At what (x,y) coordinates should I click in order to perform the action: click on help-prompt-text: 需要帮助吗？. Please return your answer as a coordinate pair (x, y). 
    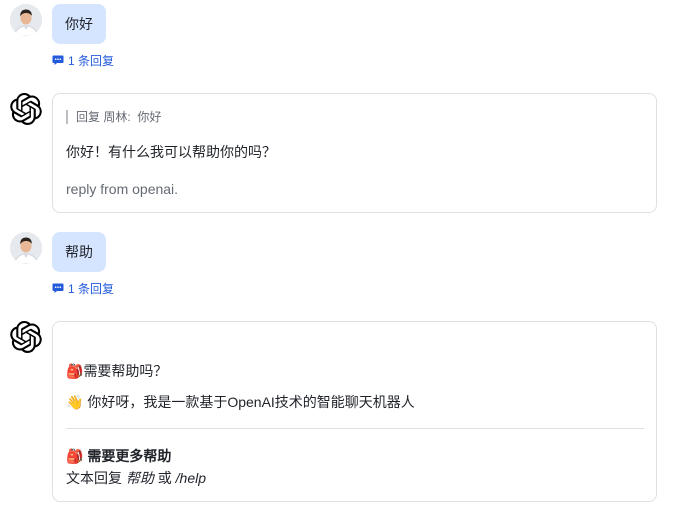
    Looking at the image, I should click on (125, 371).